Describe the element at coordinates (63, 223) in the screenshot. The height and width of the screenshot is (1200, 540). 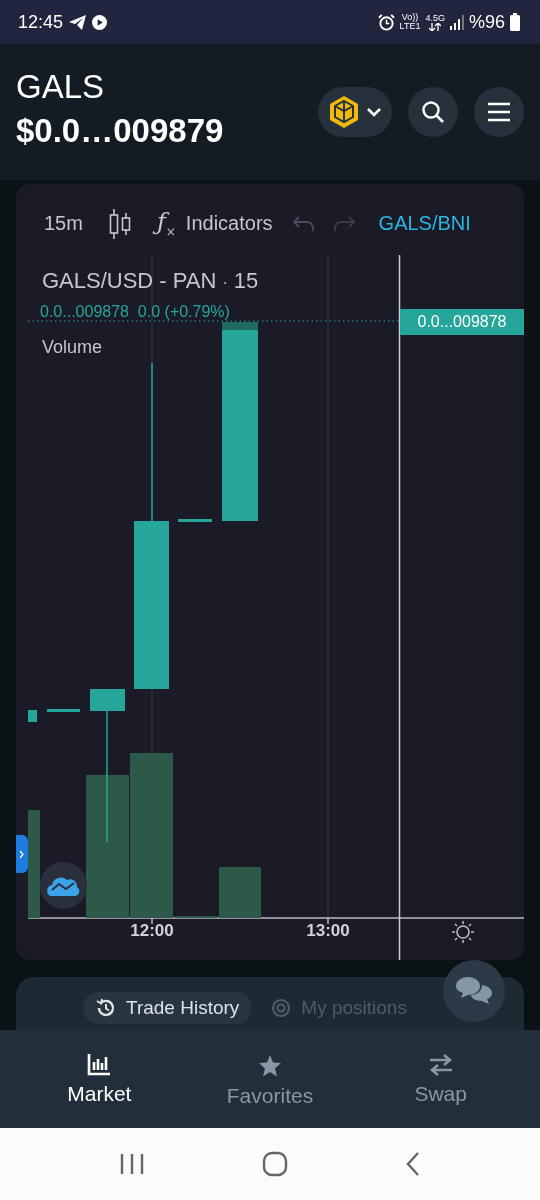
I see `interval-selector: 15m` at that location.